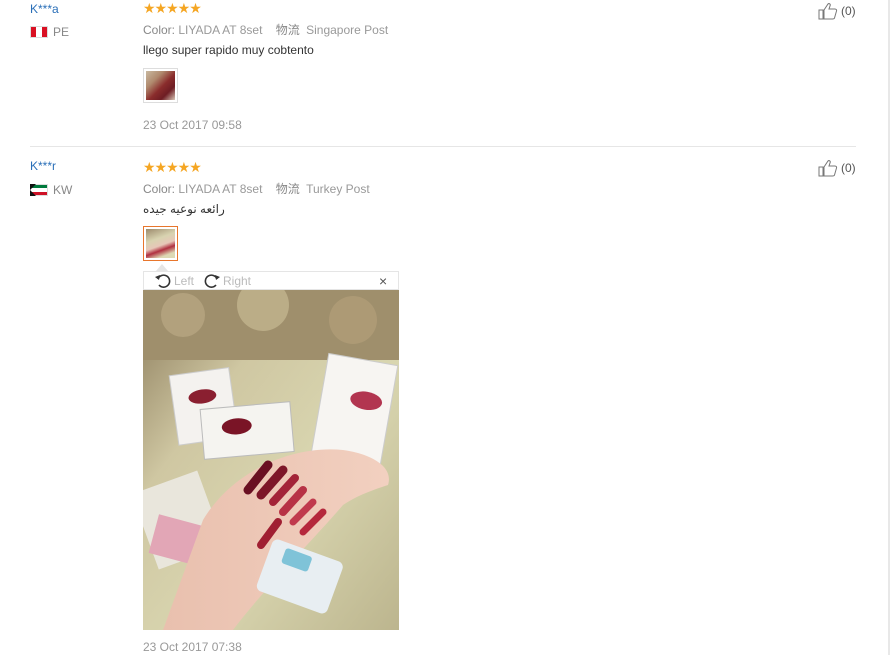 The image size is (890, 655). I want to click on review-text: رائعه نوعيه جيده, so click(184, 209).